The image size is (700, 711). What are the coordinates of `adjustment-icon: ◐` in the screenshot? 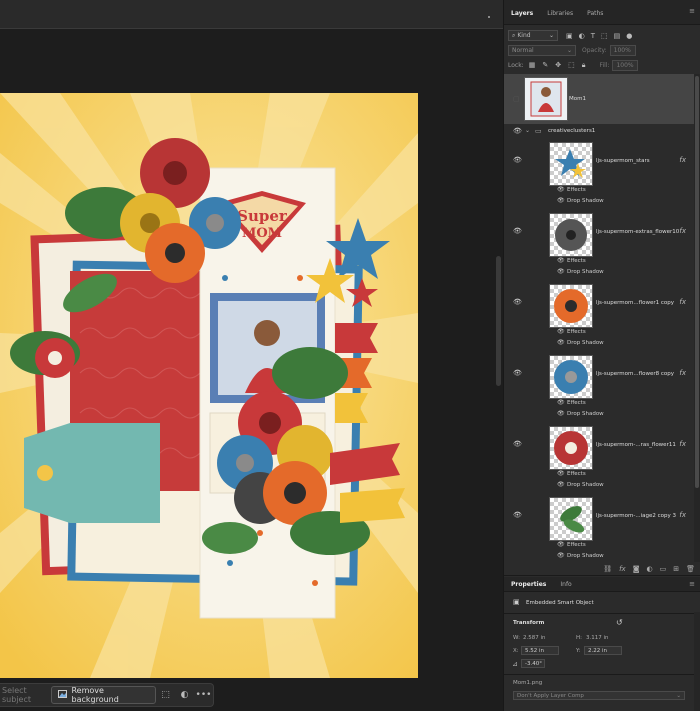 It's located at (184, 695).